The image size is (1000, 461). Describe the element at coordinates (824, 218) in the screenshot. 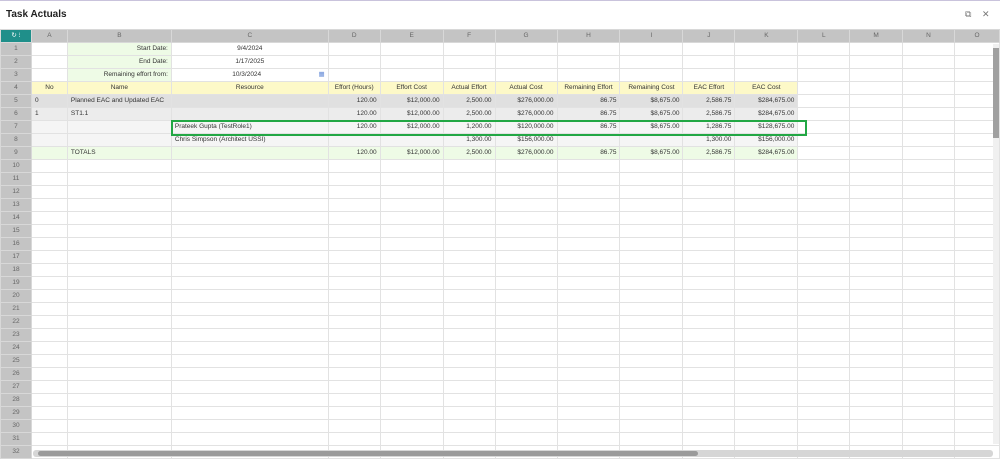

I see `cell-L14` at that location.